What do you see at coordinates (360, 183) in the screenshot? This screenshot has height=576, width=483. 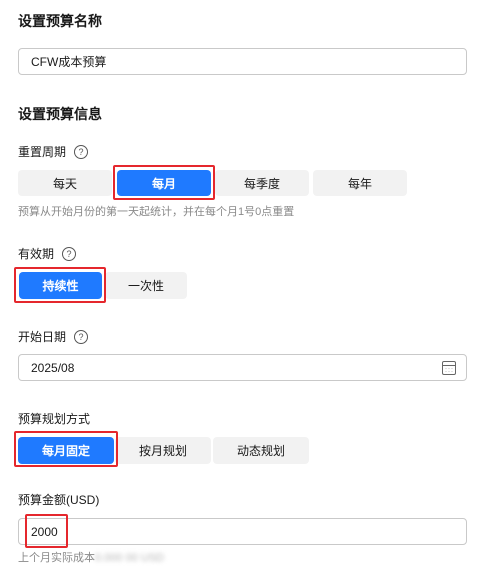 I see `reset-period-option-yearly: 每年` at bounding box center [360, 183].